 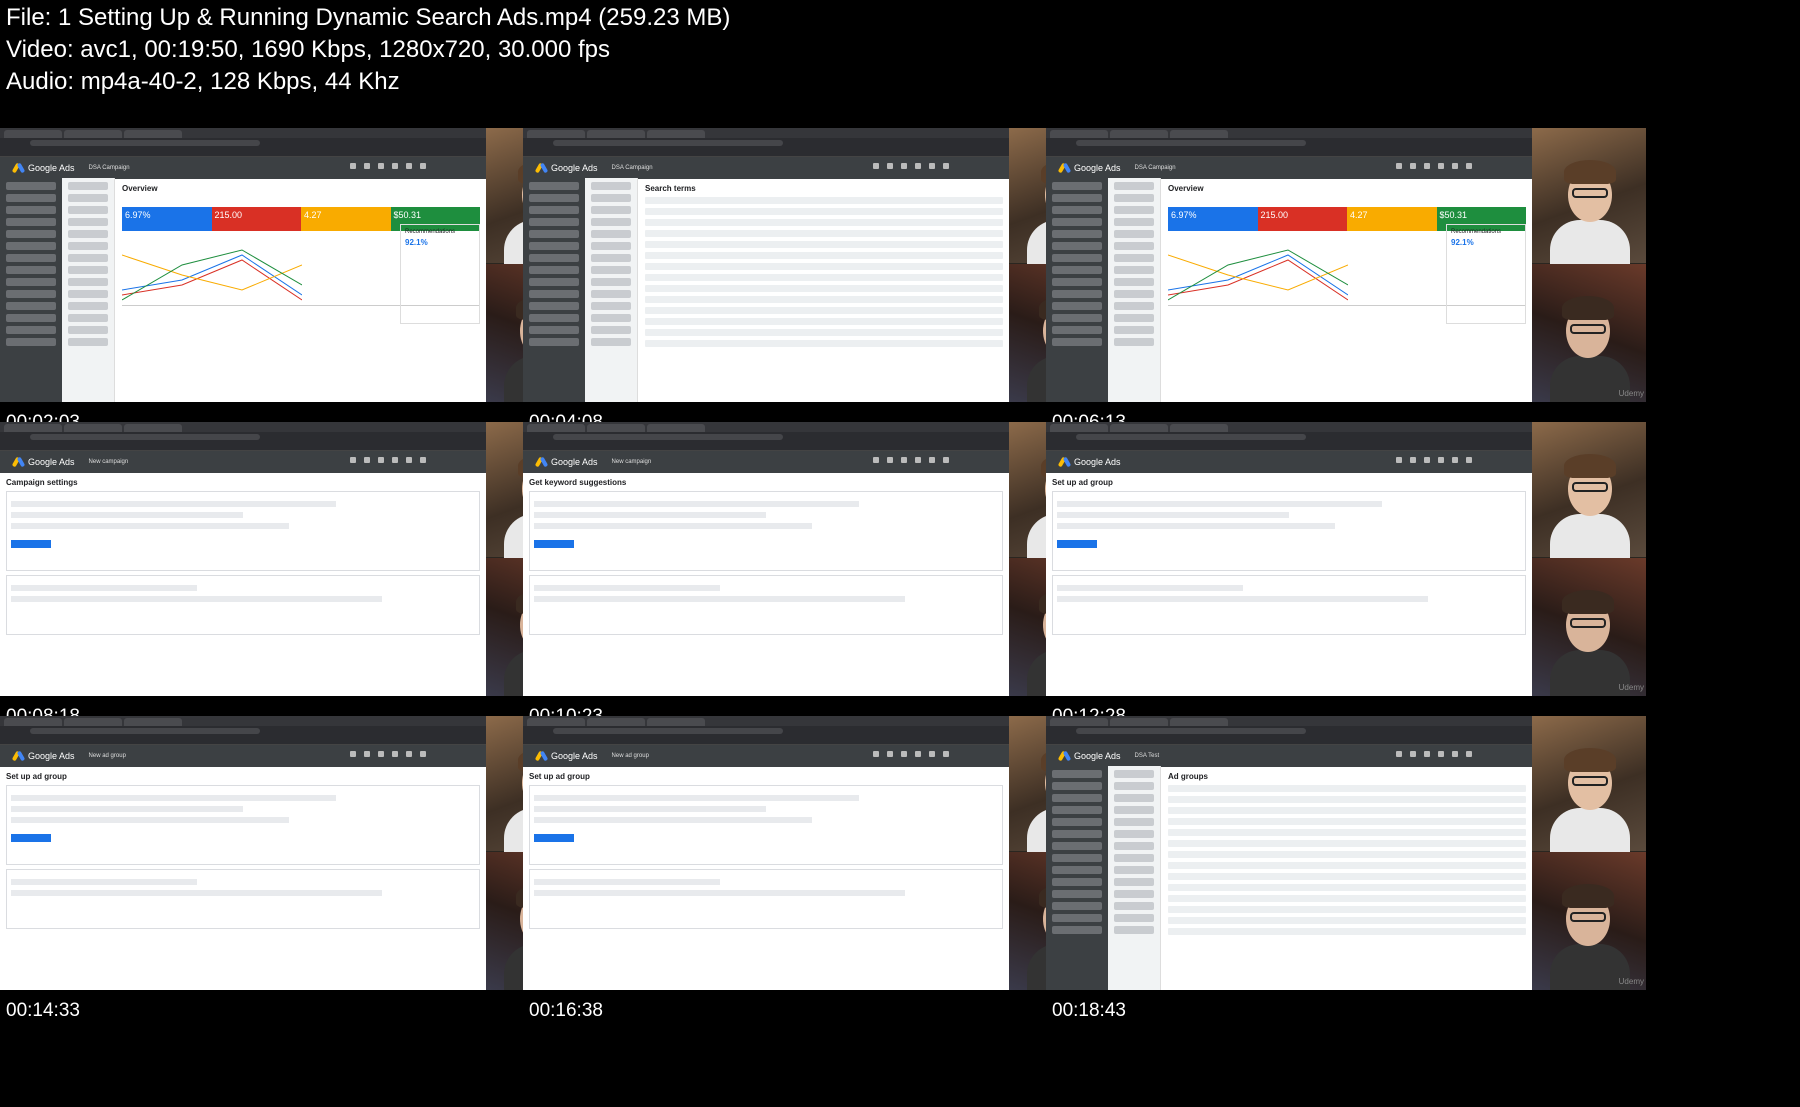 What do you see at coordinates (346, 219) in the screenshot?
I see `kpi-card: 4.27` at bounding box center [346, 219].